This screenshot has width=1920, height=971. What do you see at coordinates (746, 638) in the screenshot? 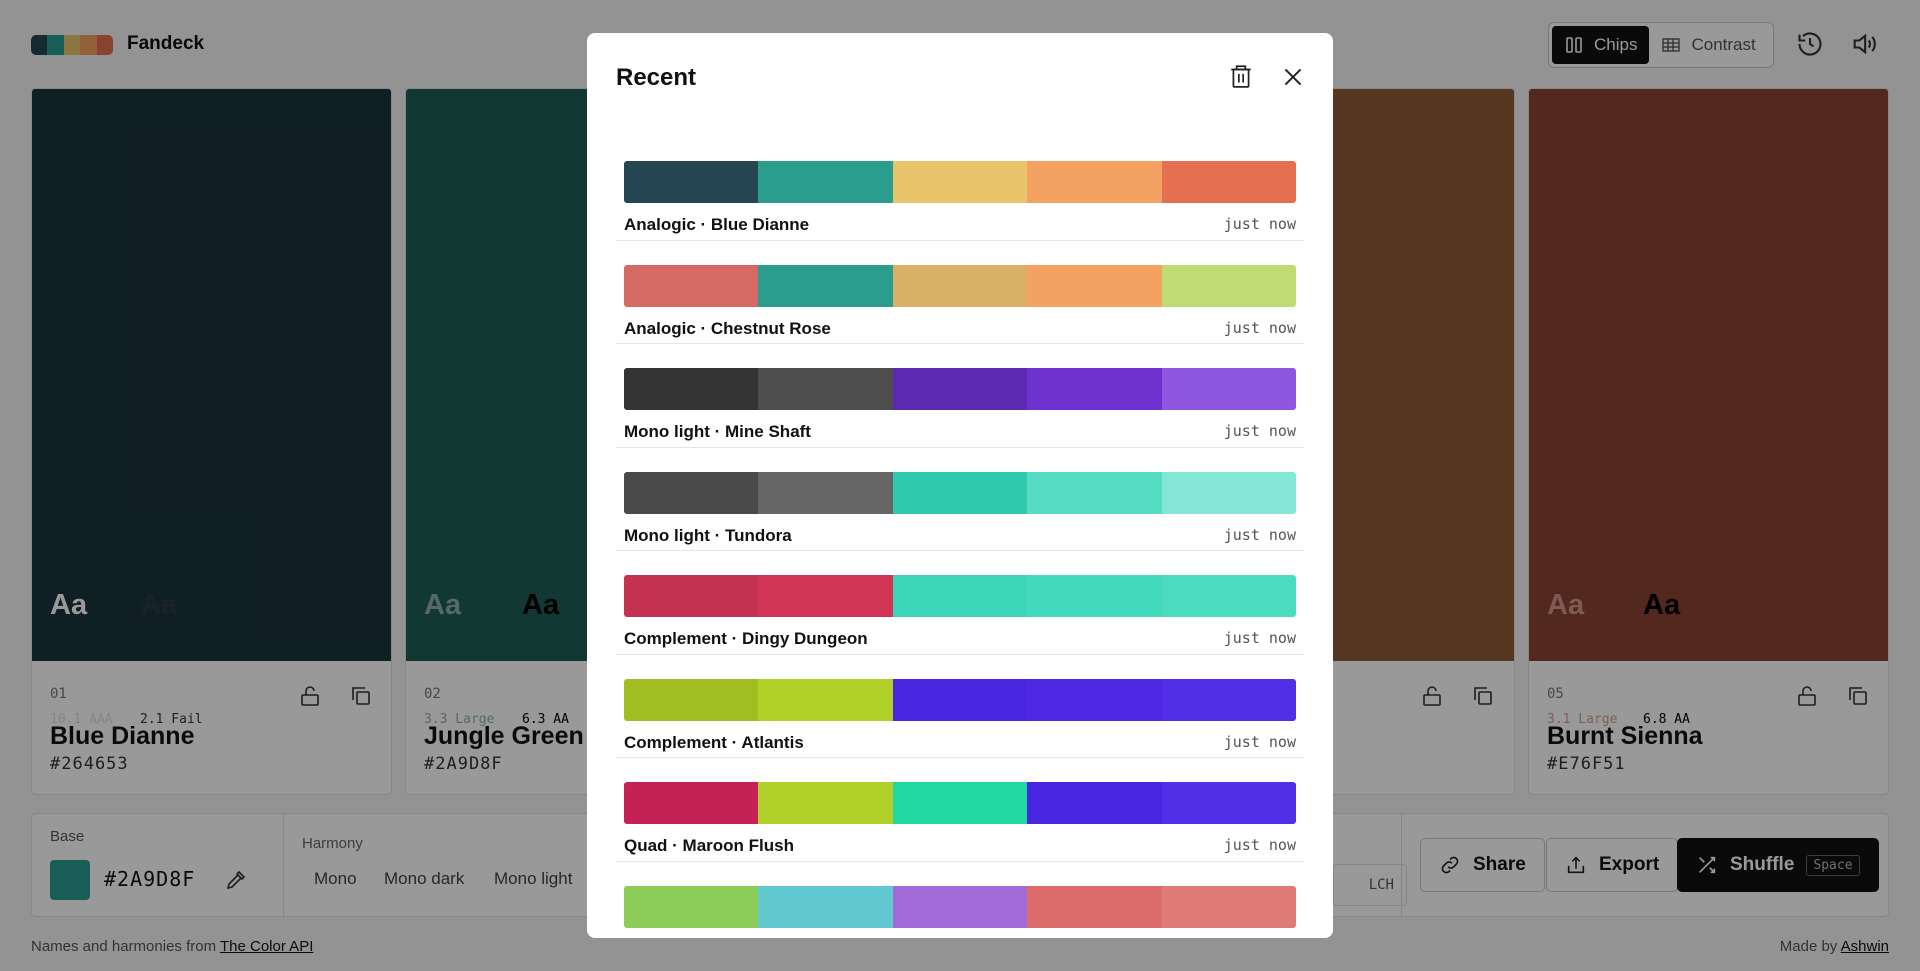
I see `palette-label: Complement · Dingy Dungeon` at bounding box center [746, 638].